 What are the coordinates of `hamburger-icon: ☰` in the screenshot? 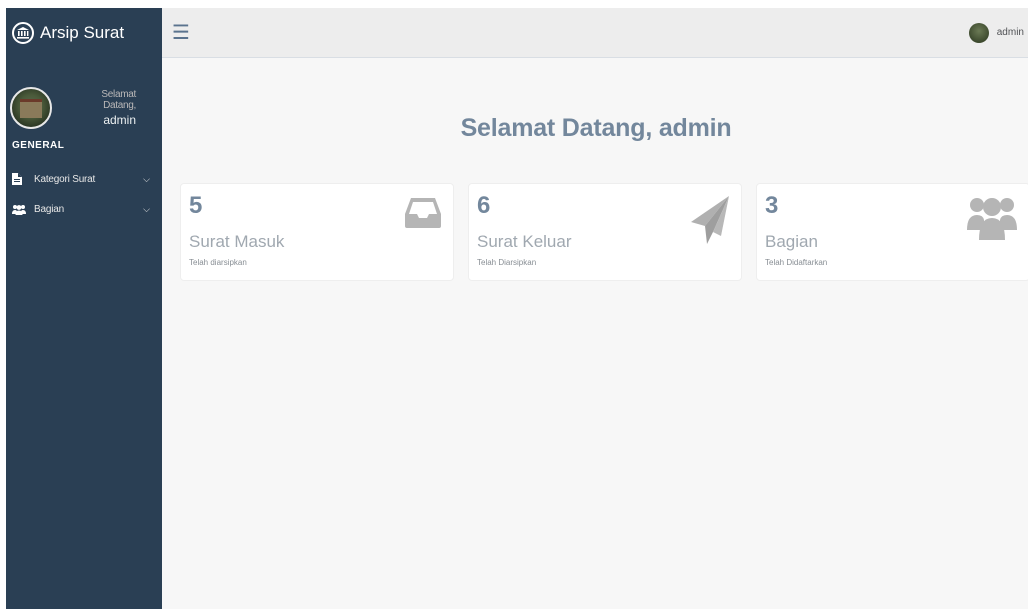 It's located at (181, 32).